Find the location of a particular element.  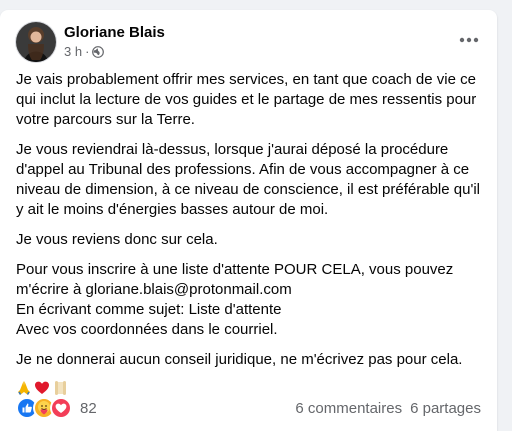

praying-hands-icon is located at coordinates (24, 388).